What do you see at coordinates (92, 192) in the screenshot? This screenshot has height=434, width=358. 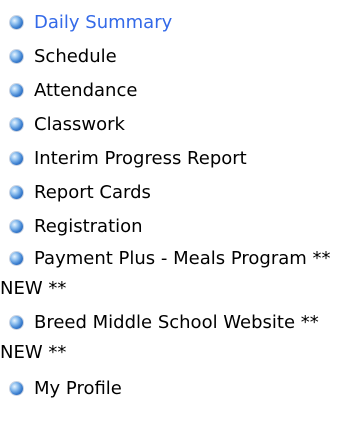 I see `menu-item-label: Report Cards` at bounding box center [92, 192].